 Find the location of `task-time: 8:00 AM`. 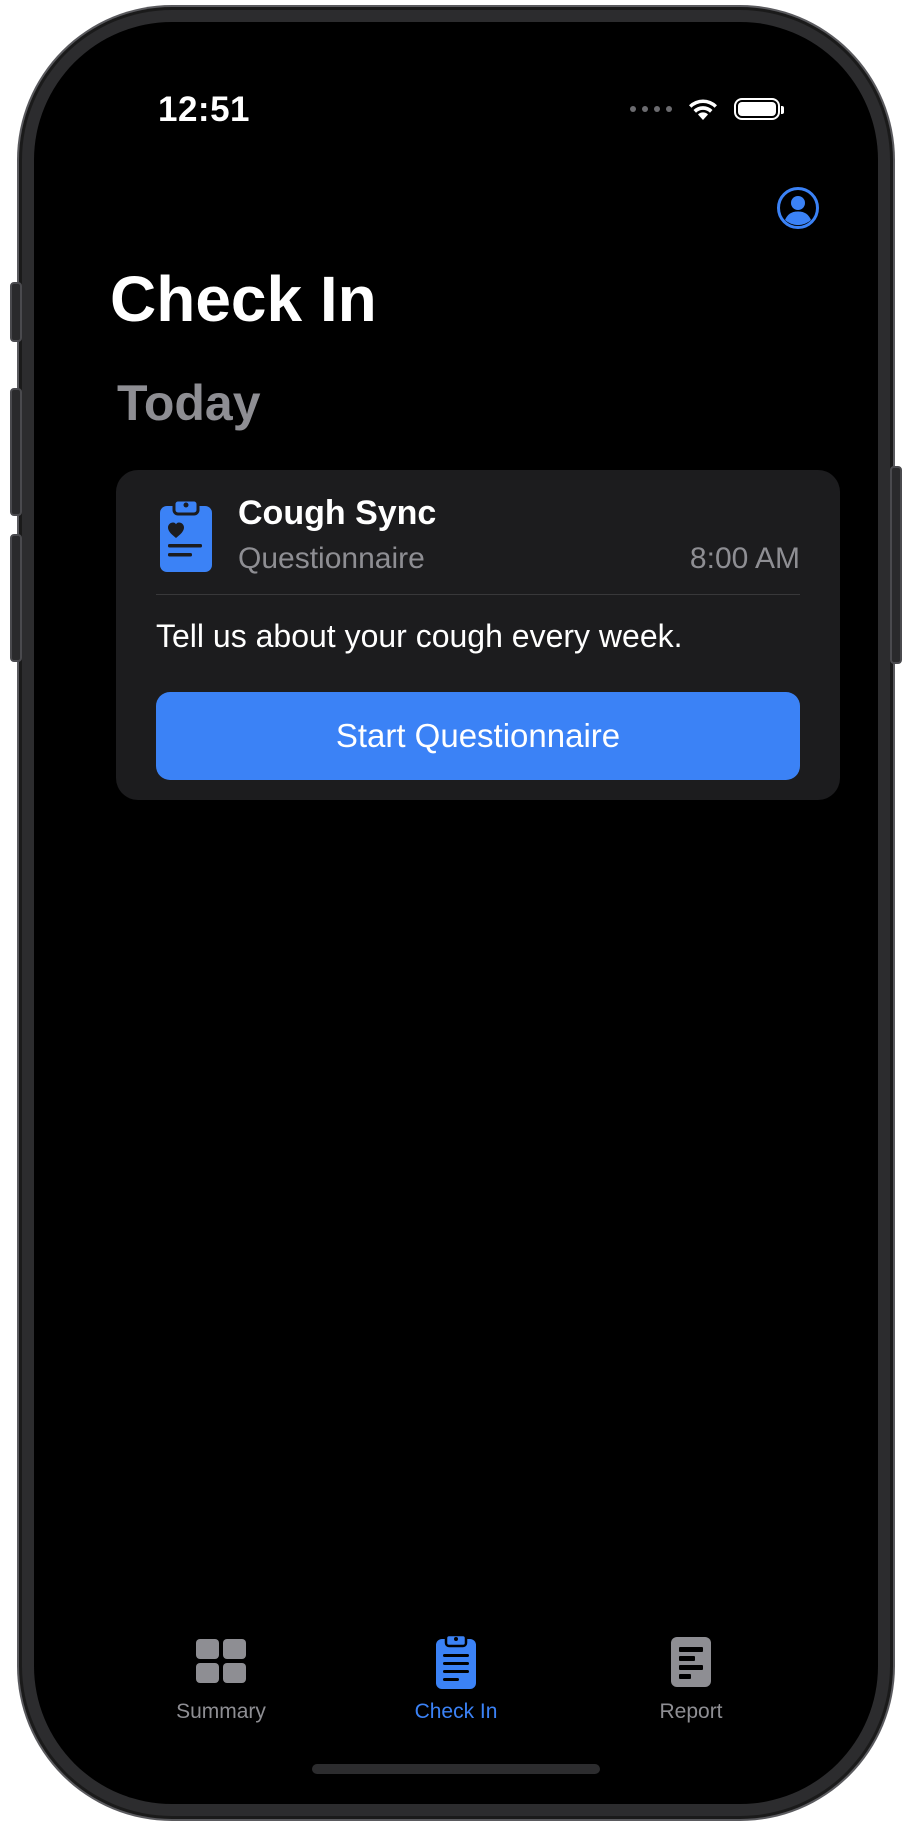

task-time: 8:00 AM is located at coordinates (744, 558).